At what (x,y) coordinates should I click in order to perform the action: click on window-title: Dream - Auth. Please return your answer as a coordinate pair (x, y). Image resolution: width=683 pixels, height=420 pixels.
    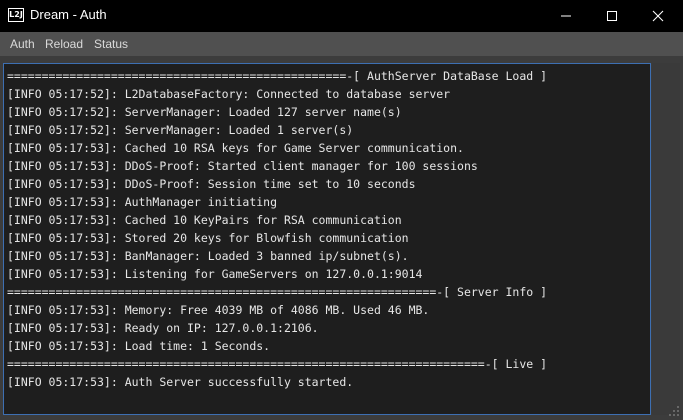
    Looking at the image, I should click on (68, 14).